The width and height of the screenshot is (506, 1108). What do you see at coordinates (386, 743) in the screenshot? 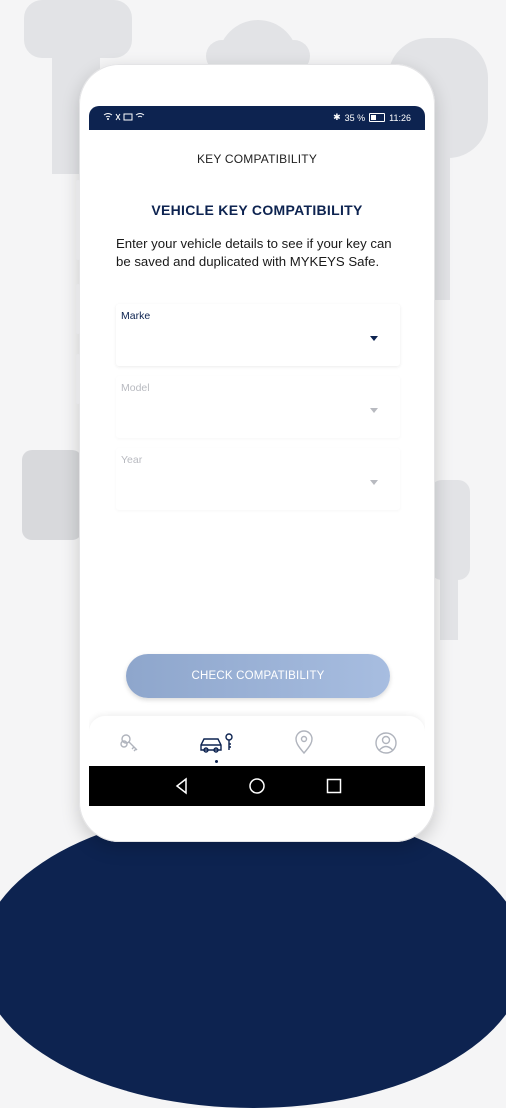
I see `profile-icon` at bounding box center [386, 743].